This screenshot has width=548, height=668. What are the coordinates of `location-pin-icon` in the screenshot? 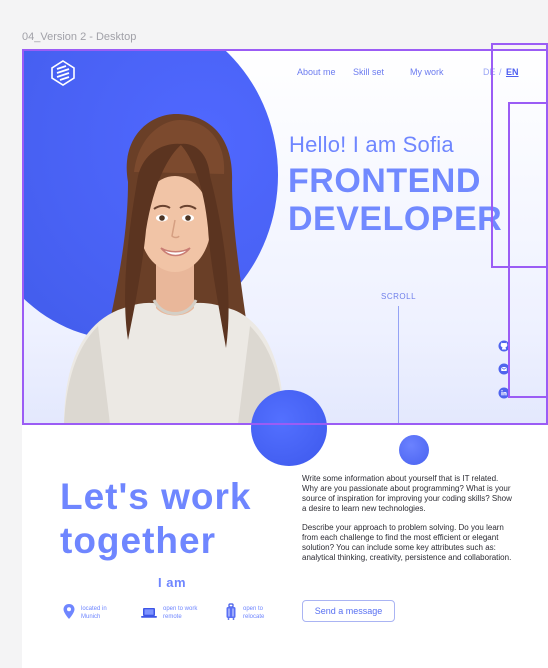 It's located at (69, 611).